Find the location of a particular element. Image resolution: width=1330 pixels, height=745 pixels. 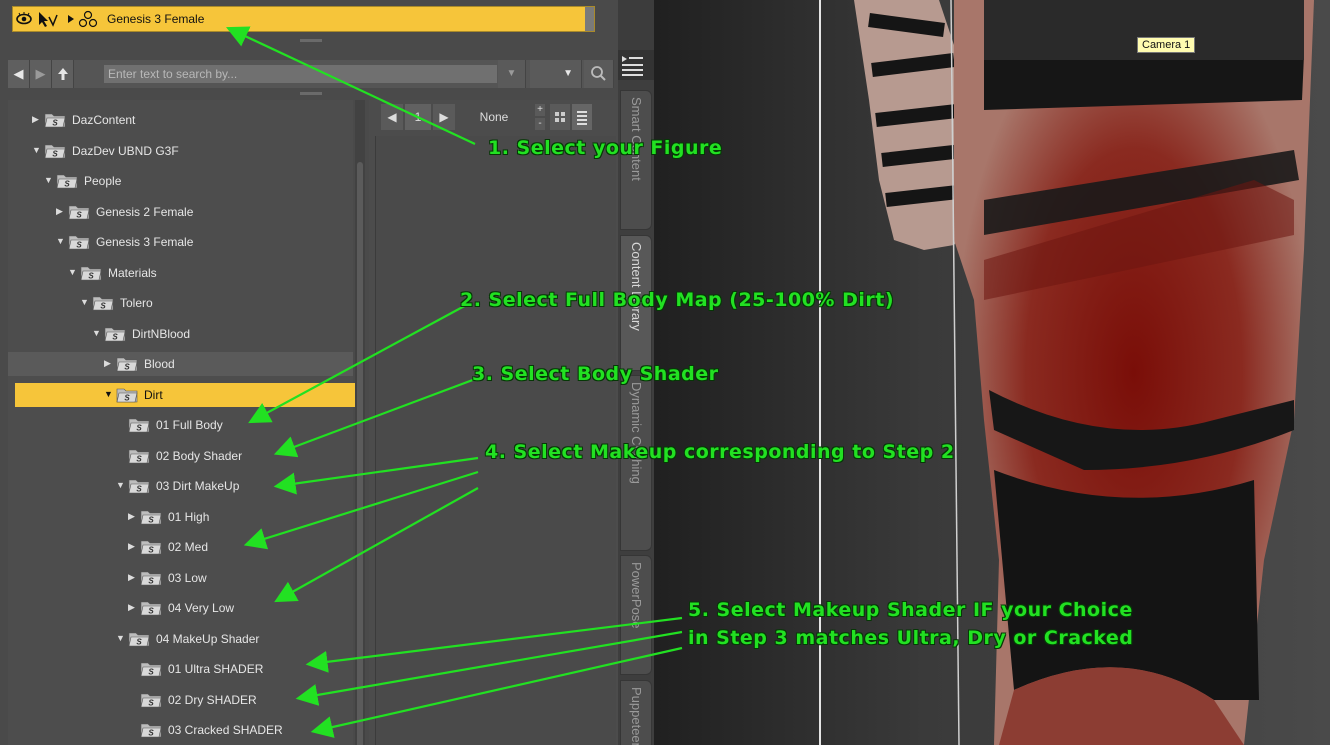

side-tab-label: Content Library is located at coordinates (636, 286).